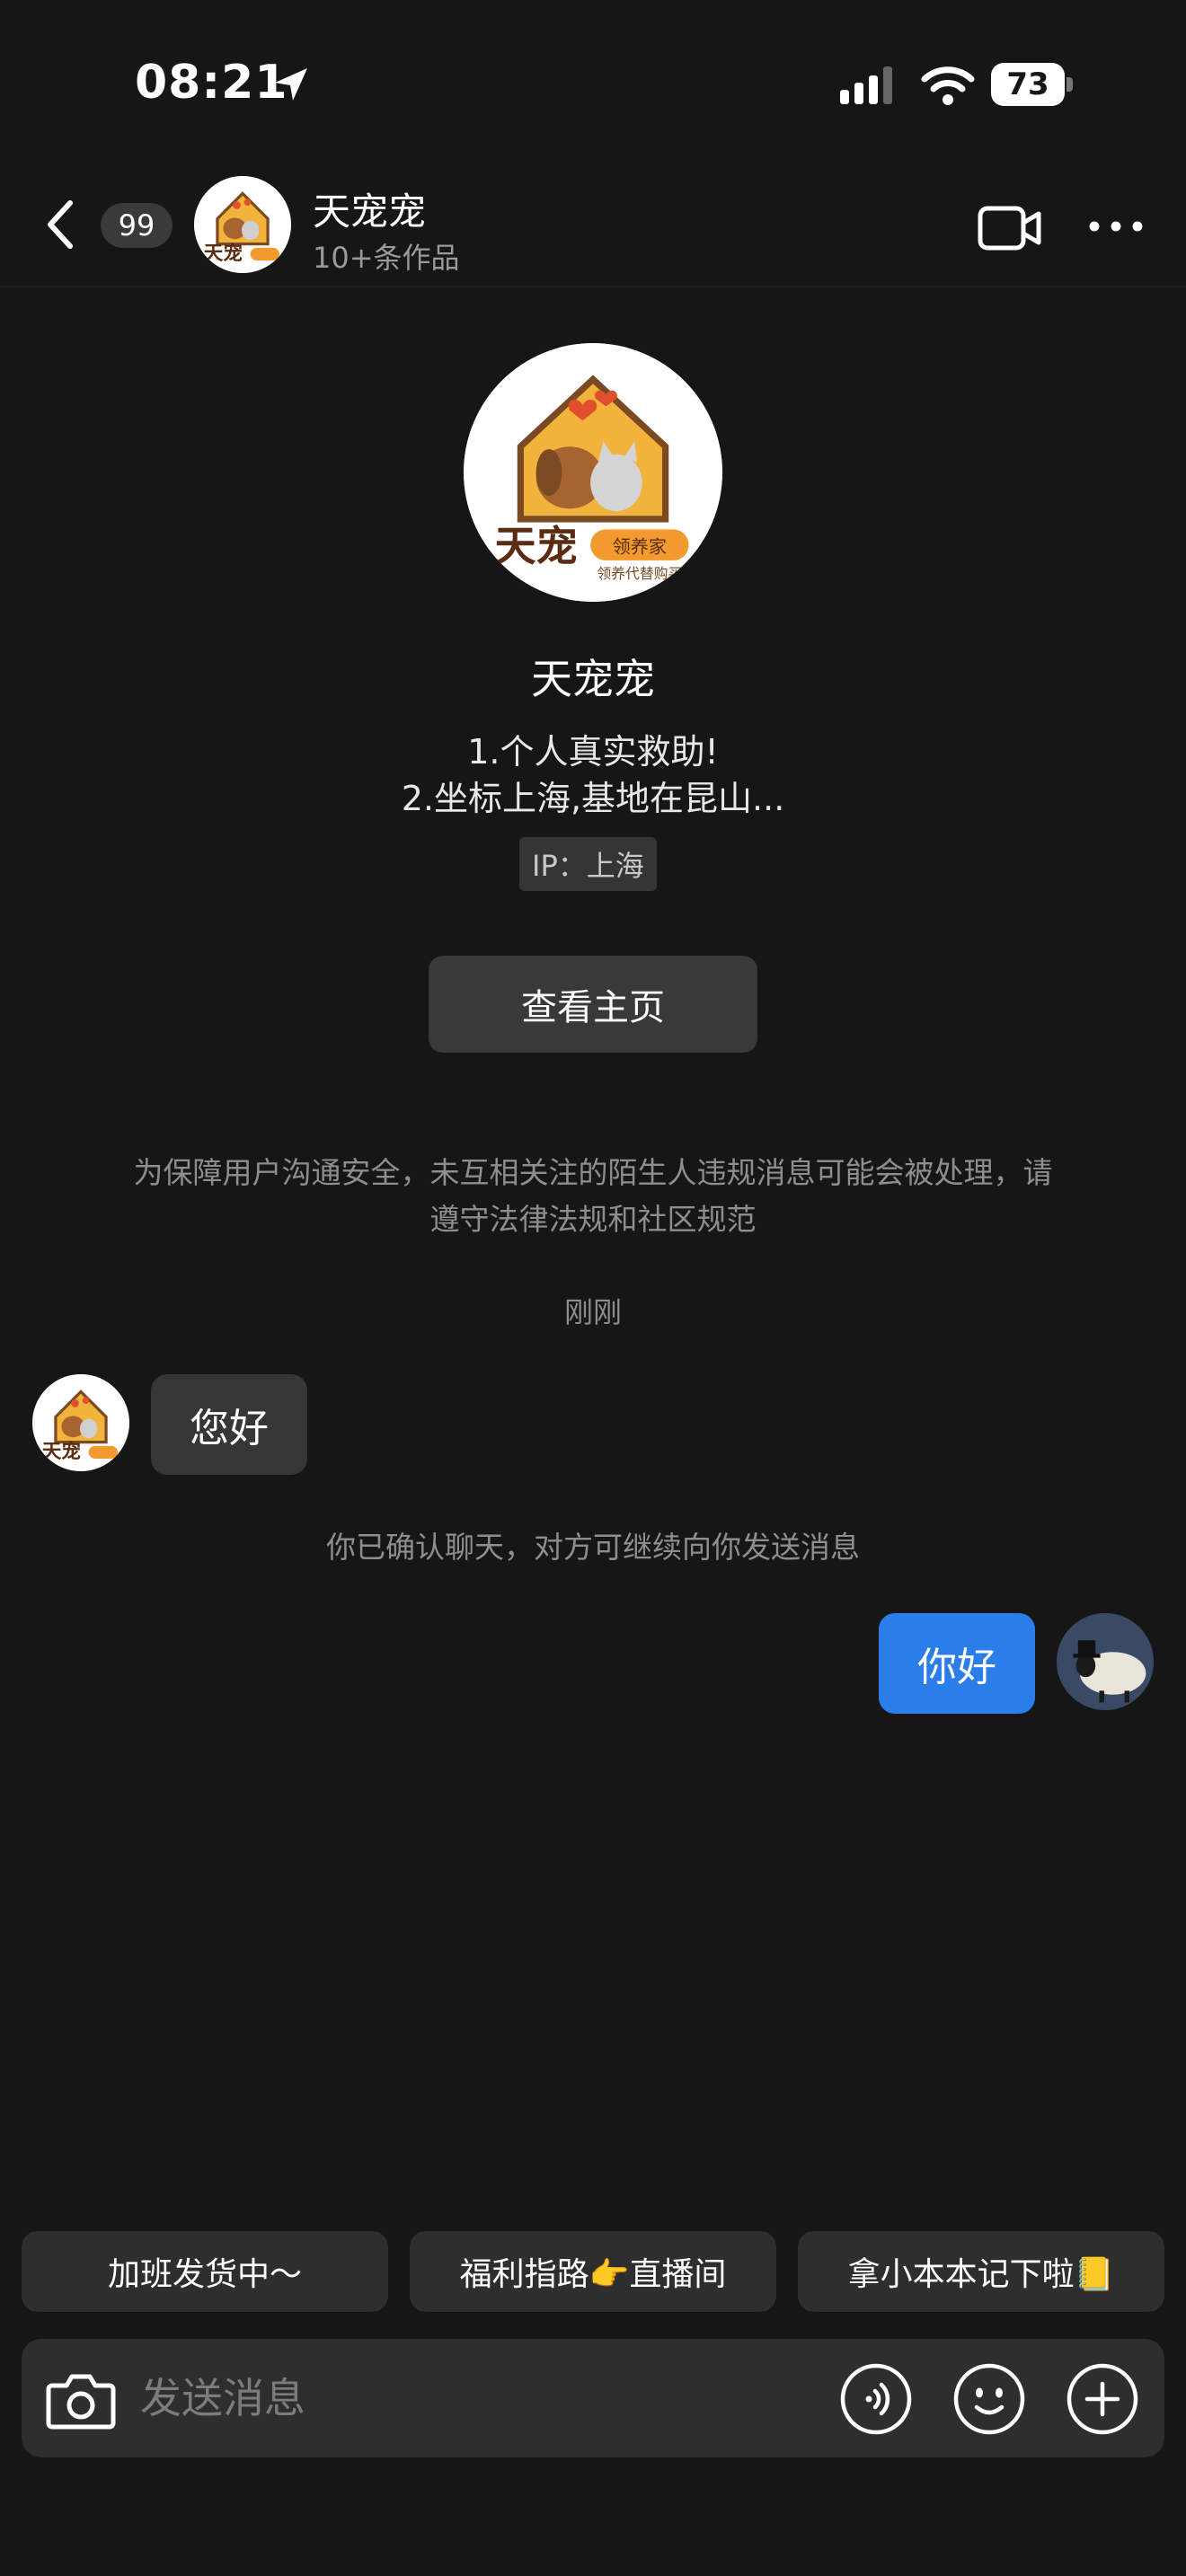 This screenshot has width=1186, height=2576. I want to click on back-arrow-icon, so click(61, 224).